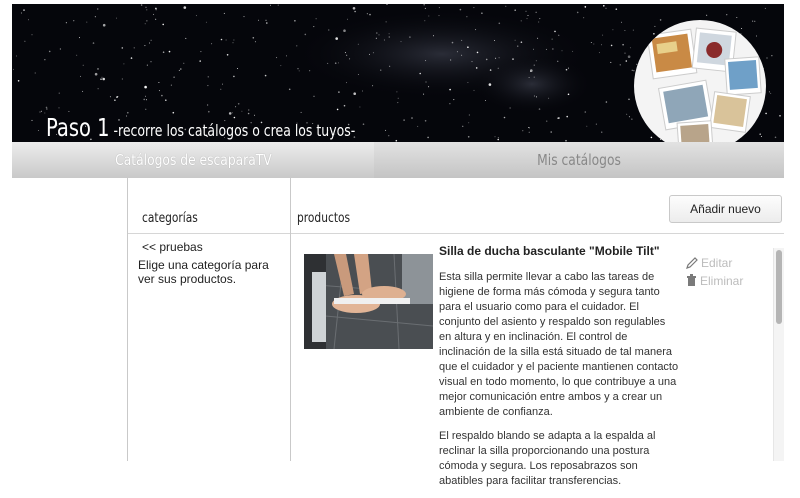 This screenshot has height=498, width=800. What do you see at coordinates (778, 354) in the screenshot?
I see `product-scrollbar` at bounding box center [778, 354].